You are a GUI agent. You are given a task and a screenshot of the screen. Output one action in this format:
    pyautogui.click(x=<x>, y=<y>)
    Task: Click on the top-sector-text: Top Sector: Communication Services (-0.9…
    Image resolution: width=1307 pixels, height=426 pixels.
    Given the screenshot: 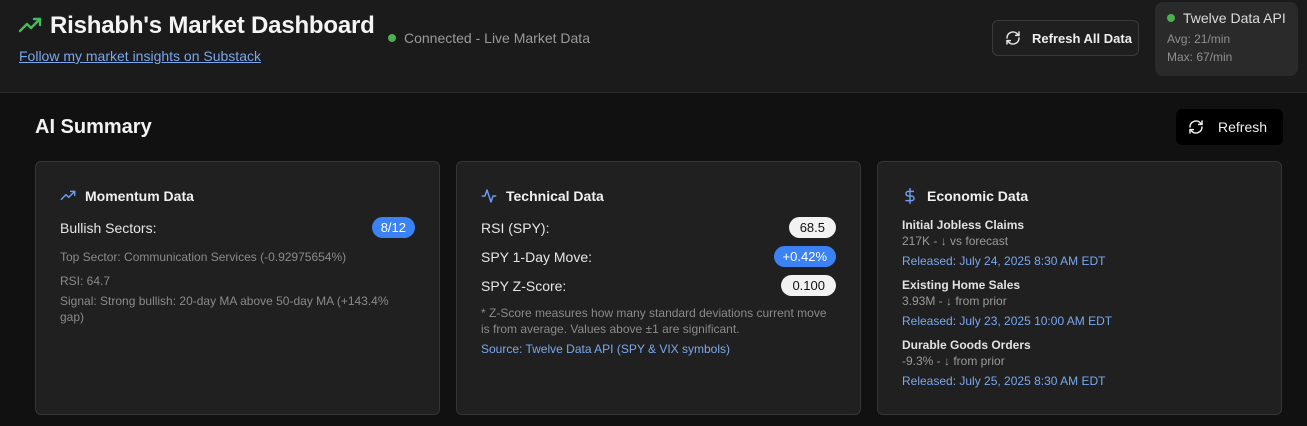 What is the action you would take?
    pyautogui.click(x=203, y=257)
    